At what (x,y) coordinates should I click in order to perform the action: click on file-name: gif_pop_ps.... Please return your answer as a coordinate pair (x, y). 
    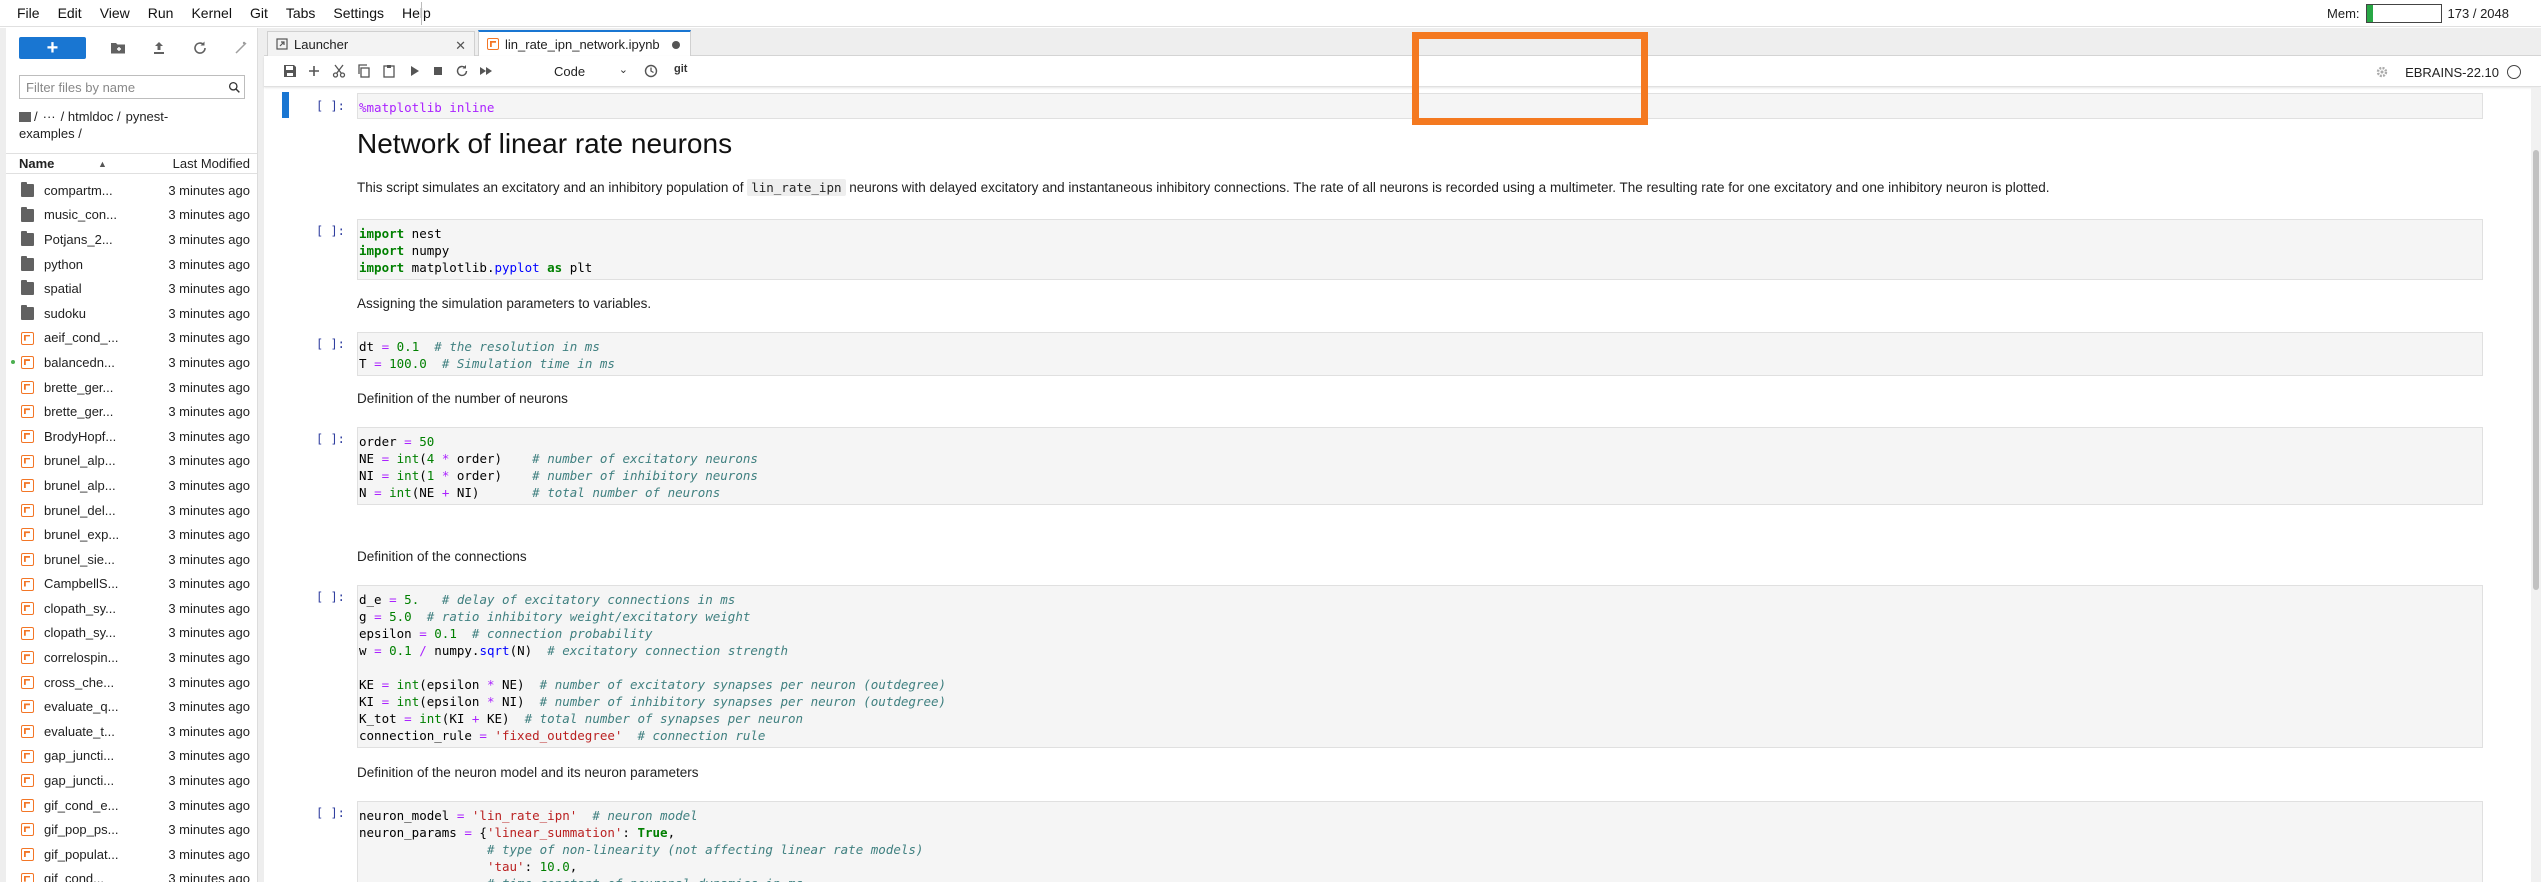
    Looking at the image, I should click on (81, 830).